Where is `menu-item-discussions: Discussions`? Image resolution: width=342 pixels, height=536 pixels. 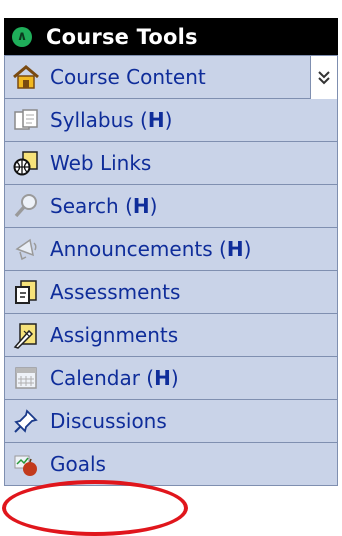
menu-item-discussions: Discussions is located at coordinates (171, 421).